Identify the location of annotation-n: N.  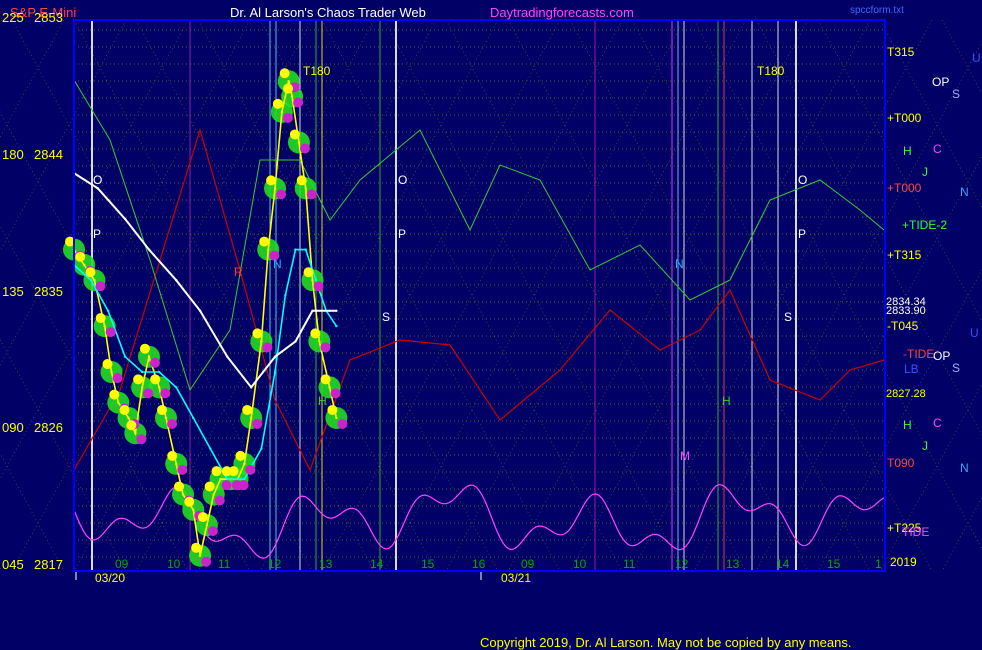
(679, 264).